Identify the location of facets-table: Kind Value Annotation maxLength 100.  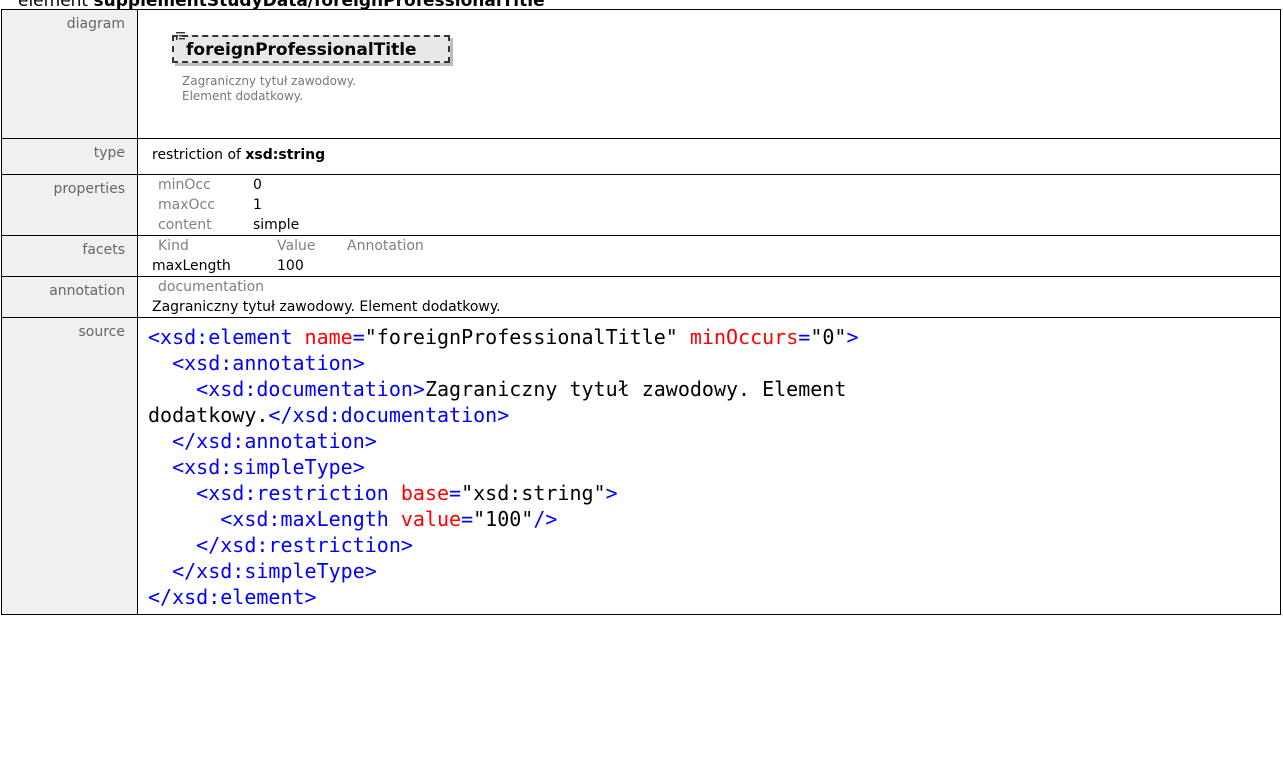
(288, 256).